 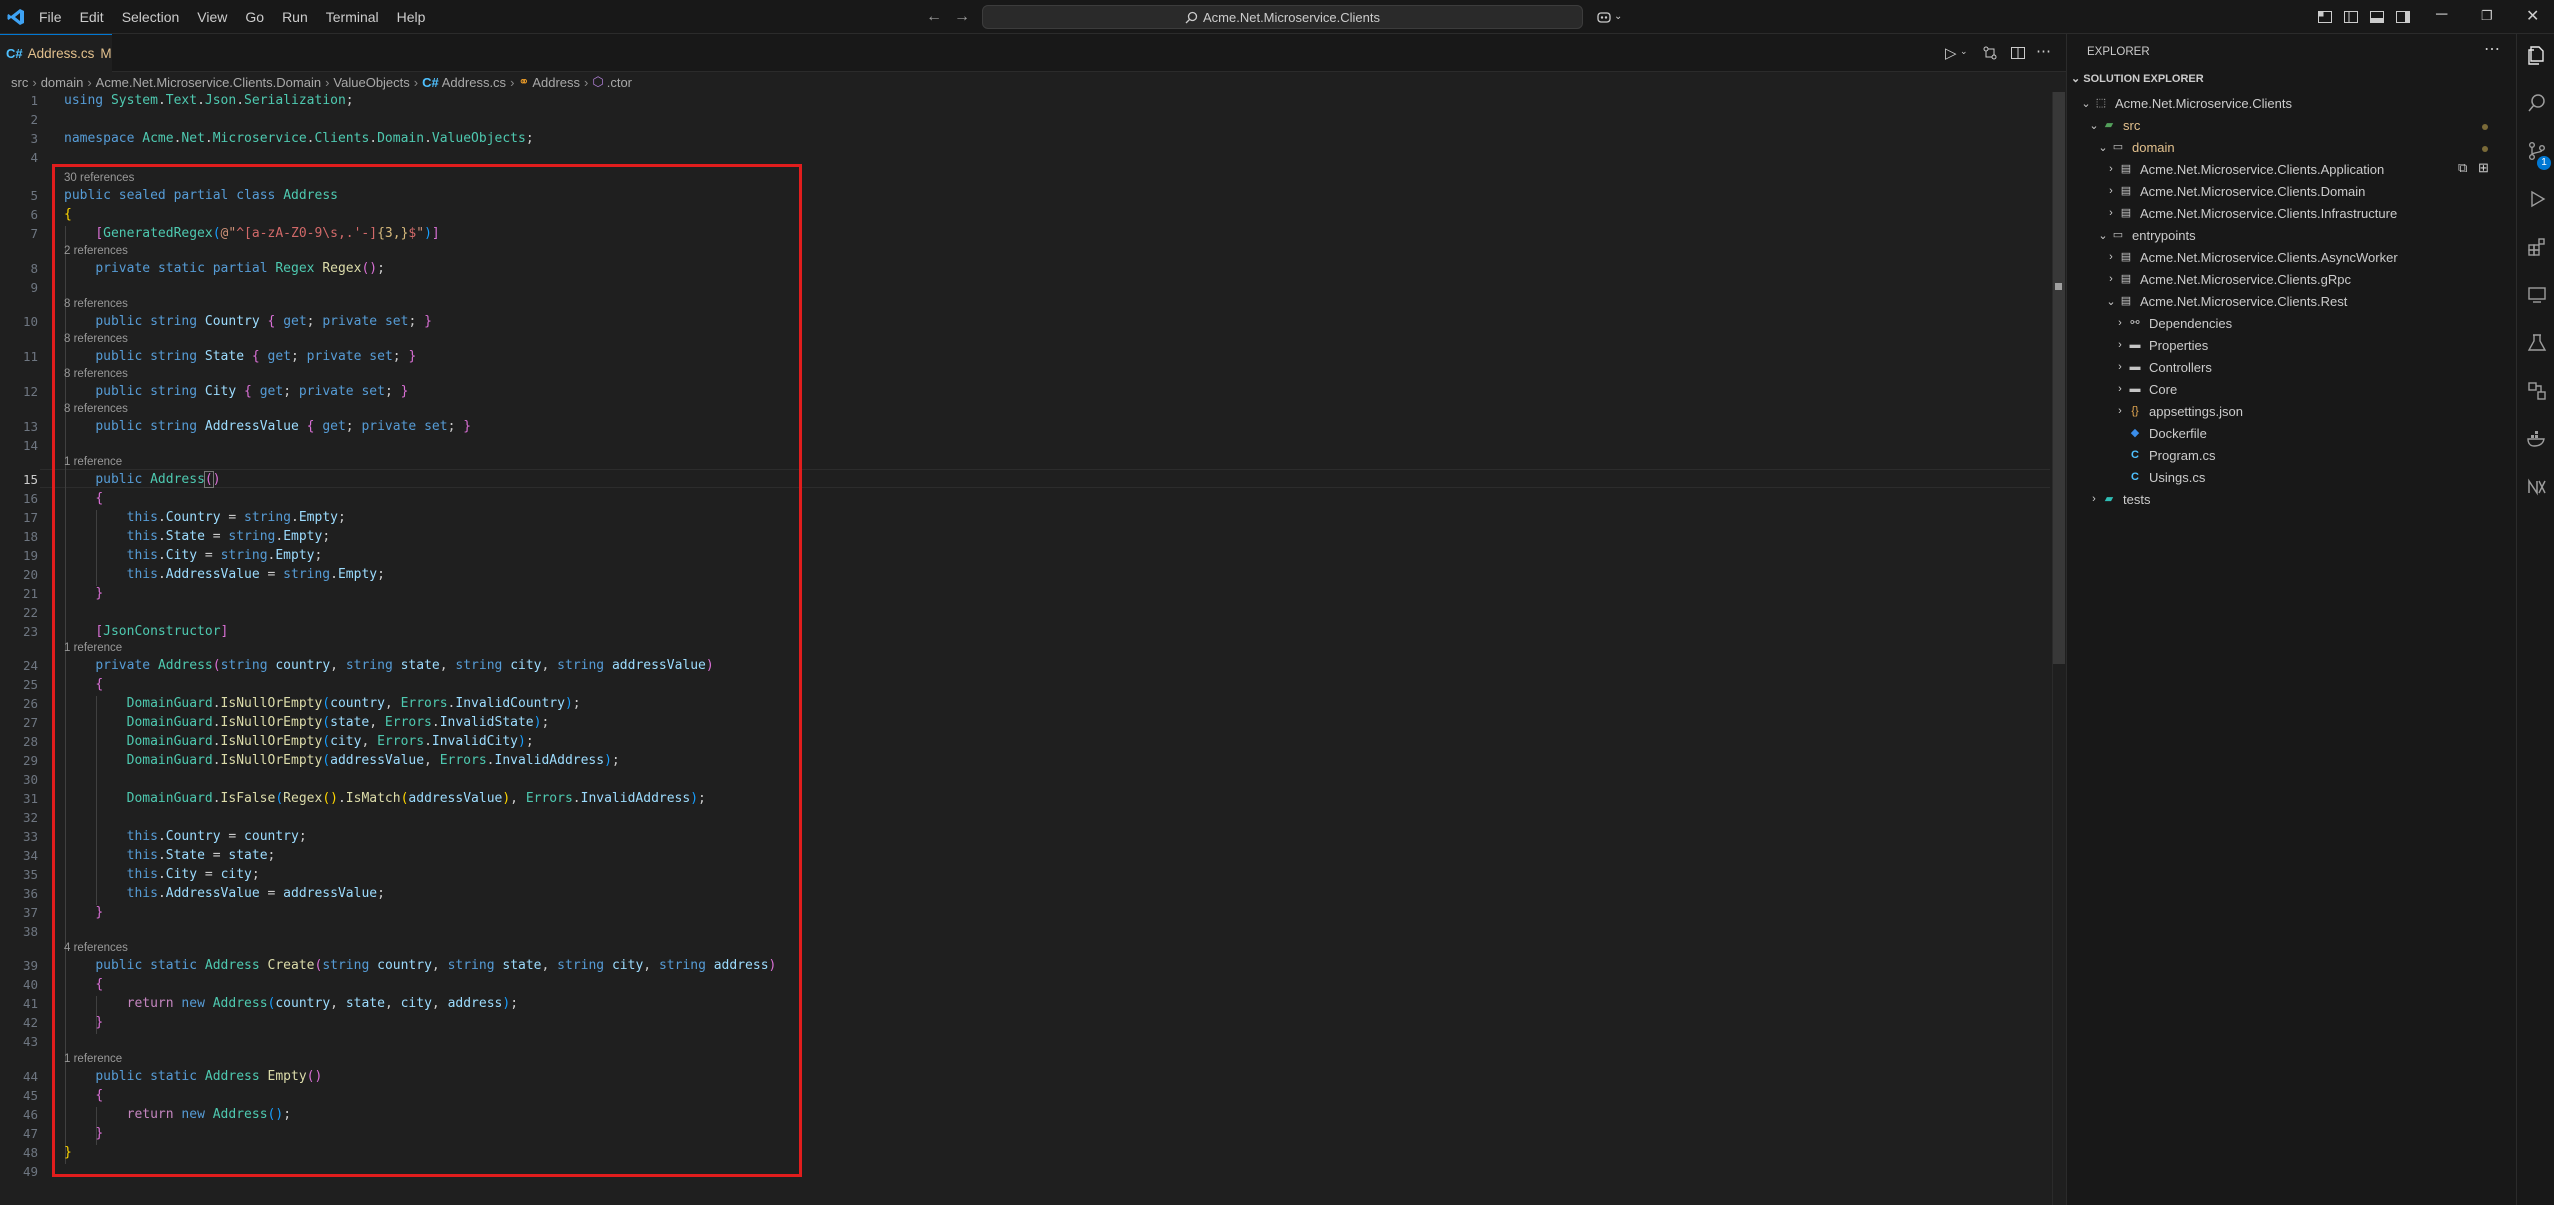 I want to click on menu-terminal: Terminal, so click(x=352, y=17).